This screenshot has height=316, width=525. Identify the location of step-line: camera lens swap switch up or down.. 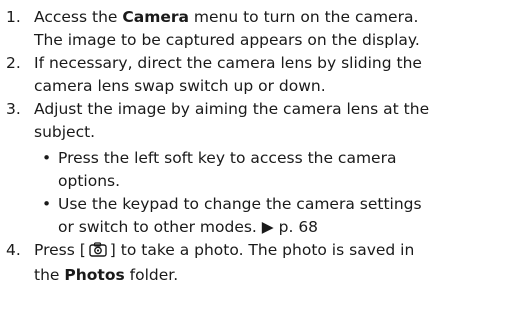
(180, 86).